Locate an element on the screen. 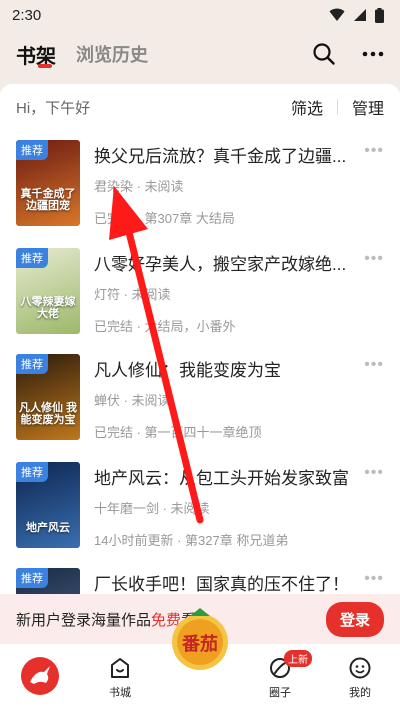 The image size is (400, 710). tab-bookstore: 书城 is located at coordinates (120, 678).